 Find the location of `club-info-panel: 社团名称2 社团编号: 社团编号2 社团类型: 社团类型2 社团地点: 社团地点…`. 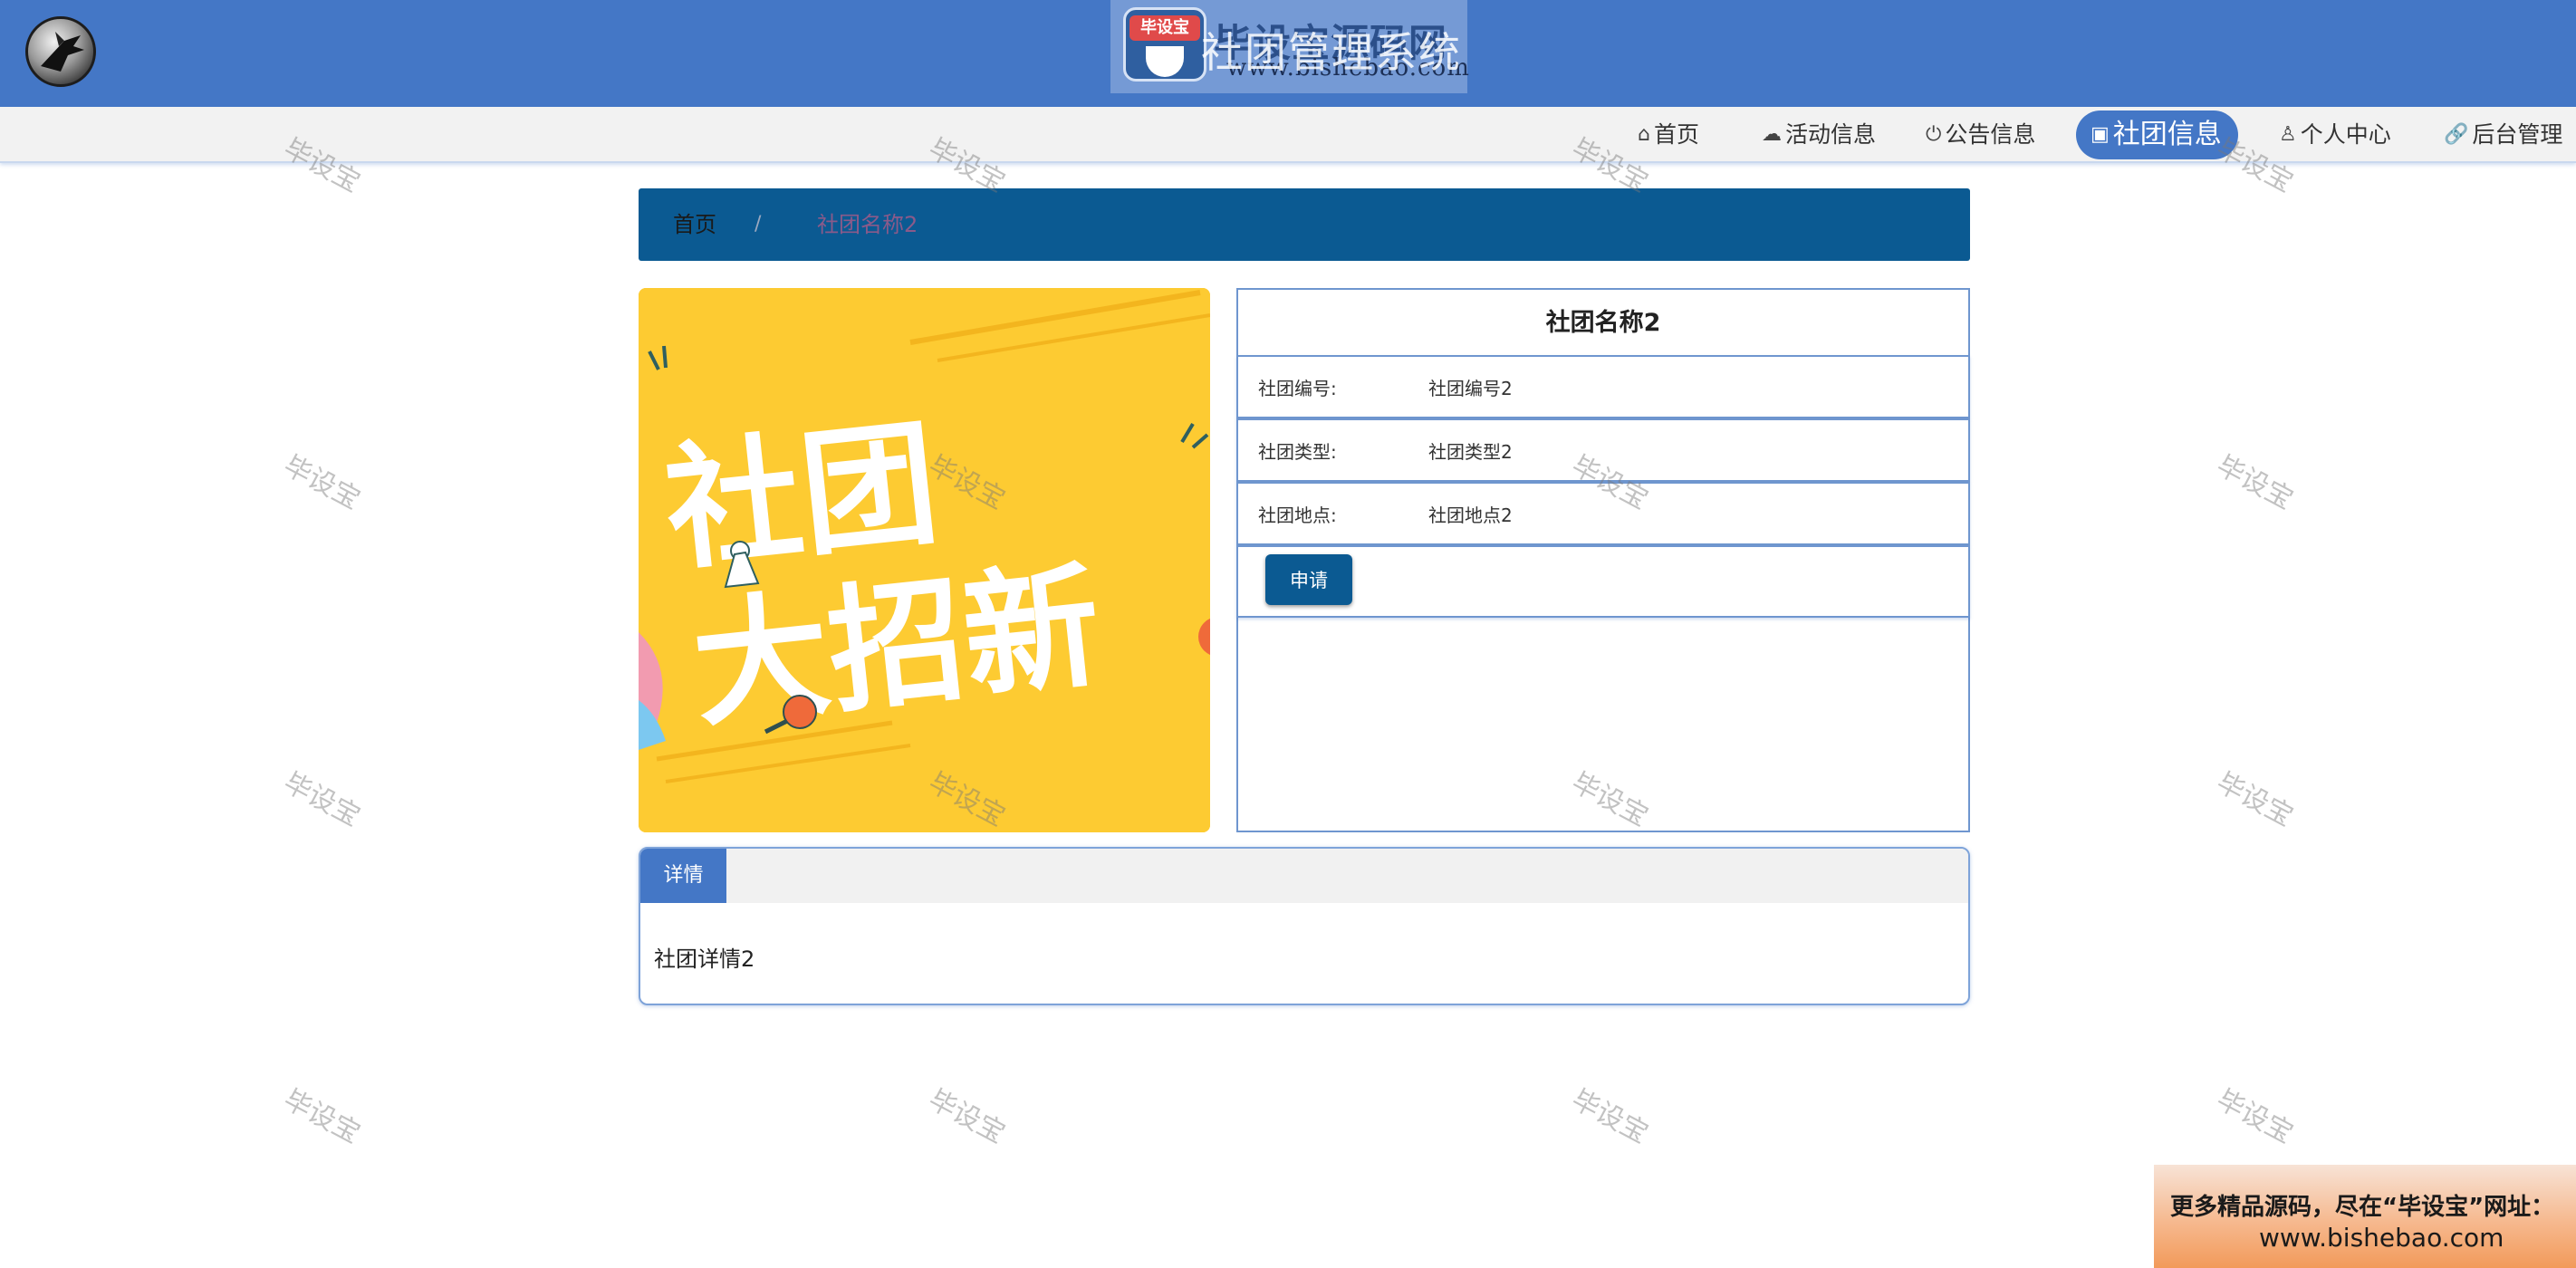

club-info-panel: 社团名称2 社团编号: 社团编号2 社团类型: 社团类型2 社团地点: 社团地点… is located at coordinates (1603, 560).